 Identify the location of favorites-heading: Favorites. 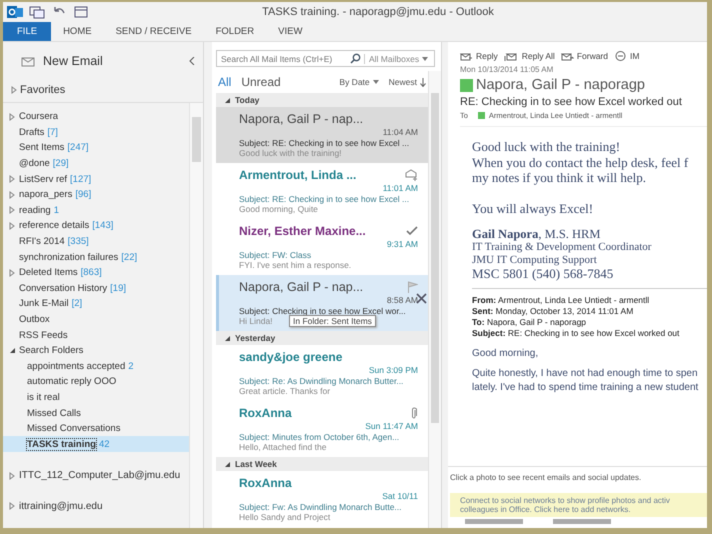
(43, 90).